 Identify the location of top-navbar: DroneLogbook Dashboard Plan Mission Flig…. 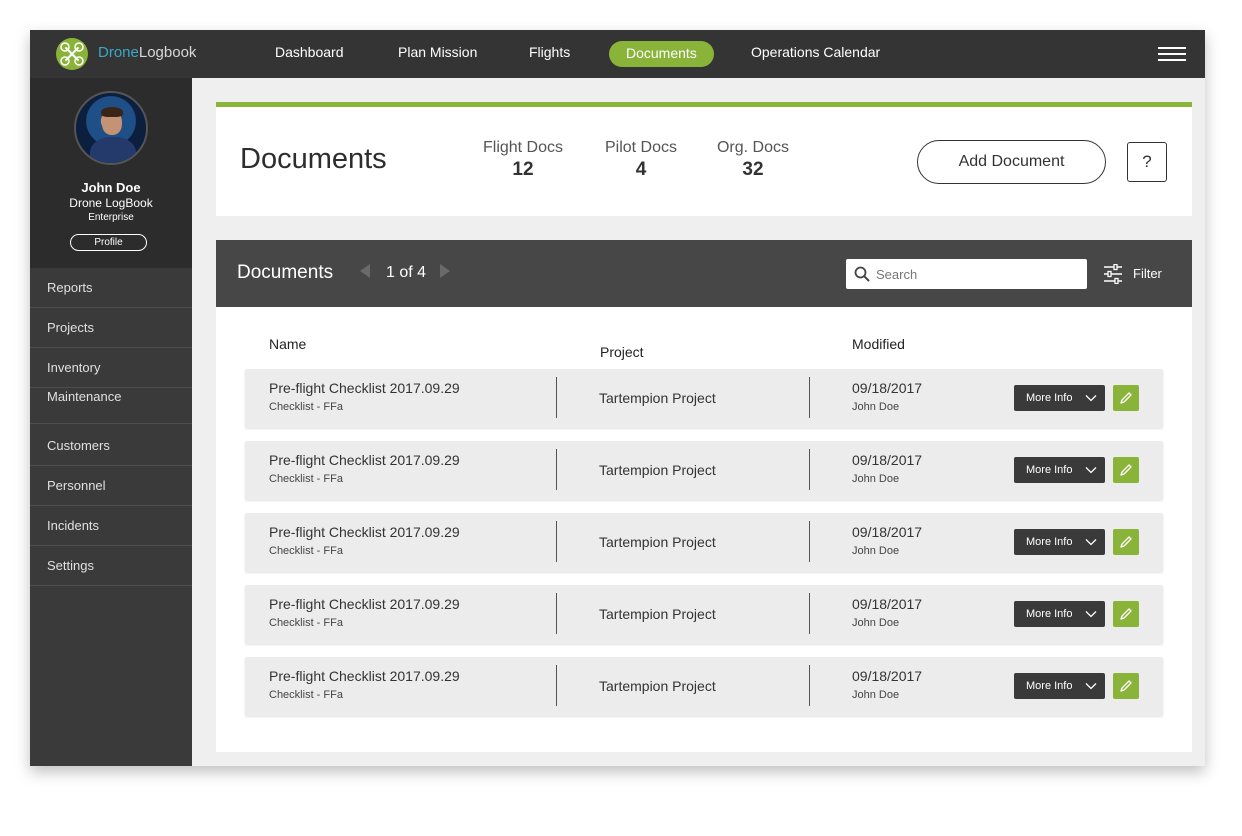
(617, 54).